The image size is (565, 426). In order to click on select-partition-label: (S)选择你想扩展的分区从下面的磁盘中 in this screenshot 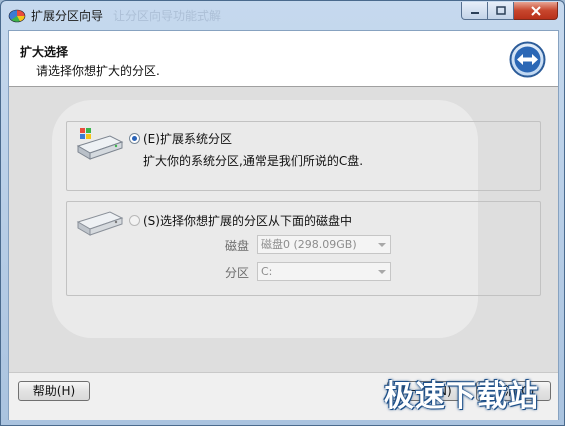, I will do `click(247, 220)`.